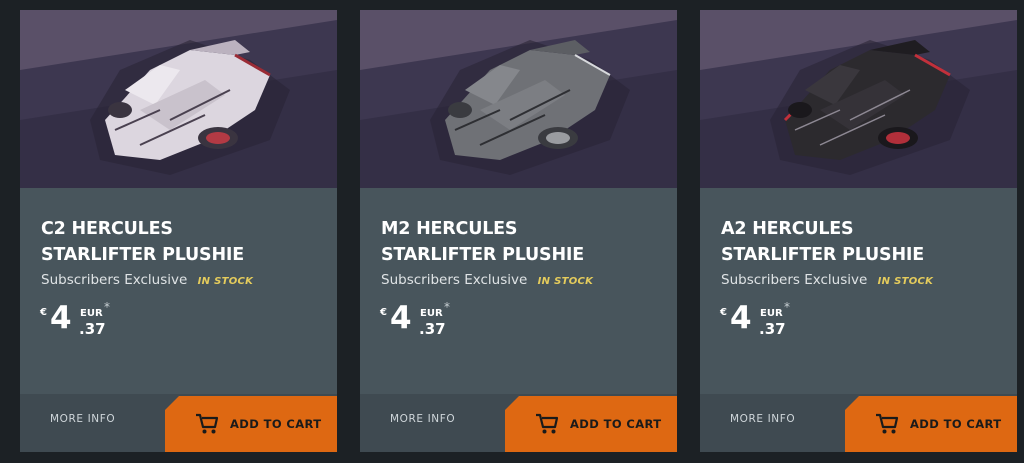  I want to click on product-name: A2 HERCULES STARLIFTER PLUSHIE, so click(861, 242).